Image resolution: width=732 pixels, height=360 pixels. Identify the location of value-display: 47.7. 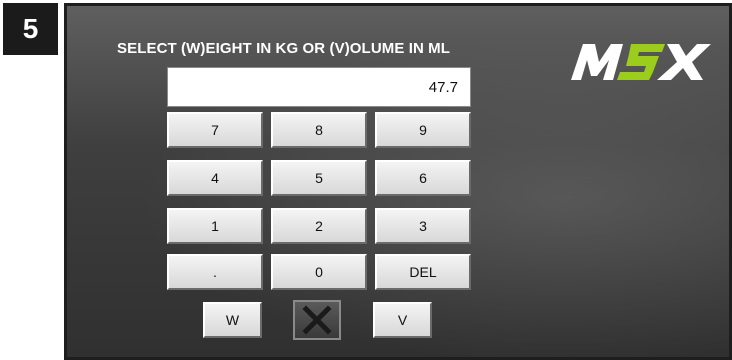
(319, 87).